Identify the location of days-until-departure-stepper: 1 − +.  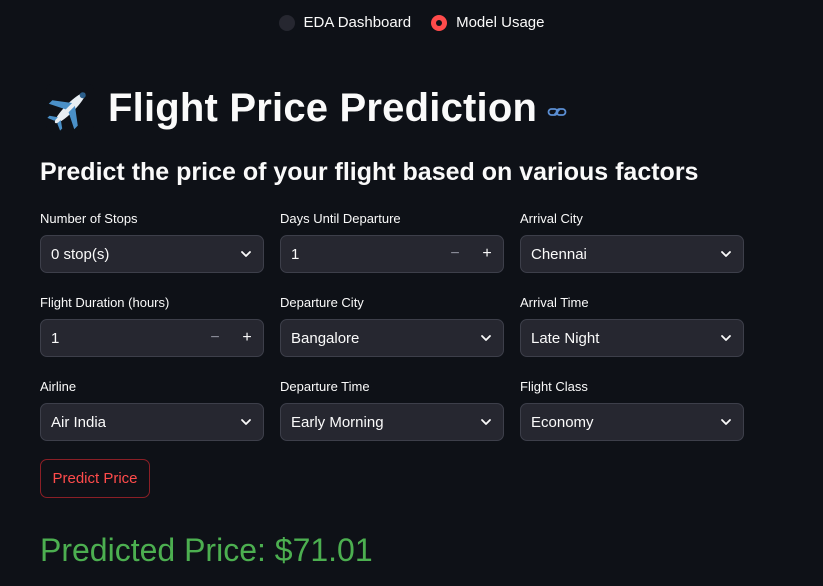
(392, 254).